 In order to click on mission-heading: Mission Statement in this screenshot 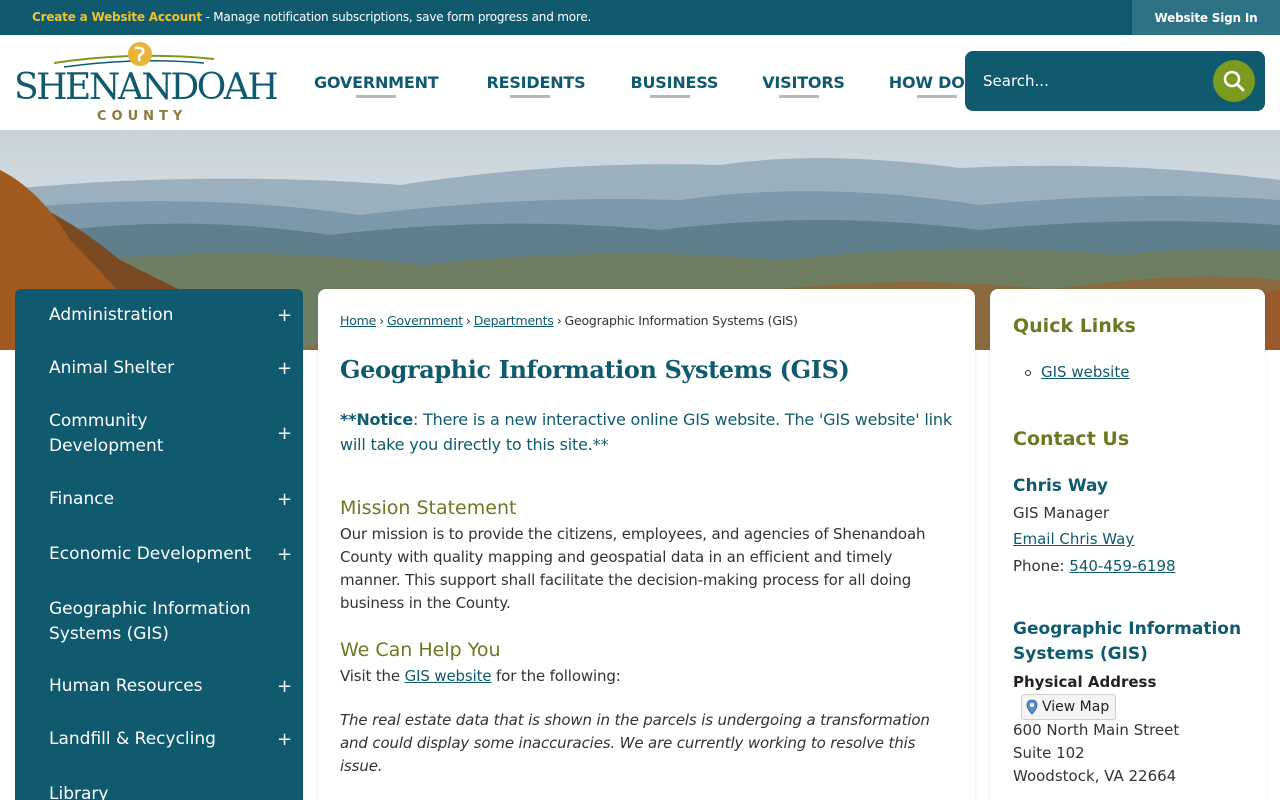, I will do `click(428, 508)`.